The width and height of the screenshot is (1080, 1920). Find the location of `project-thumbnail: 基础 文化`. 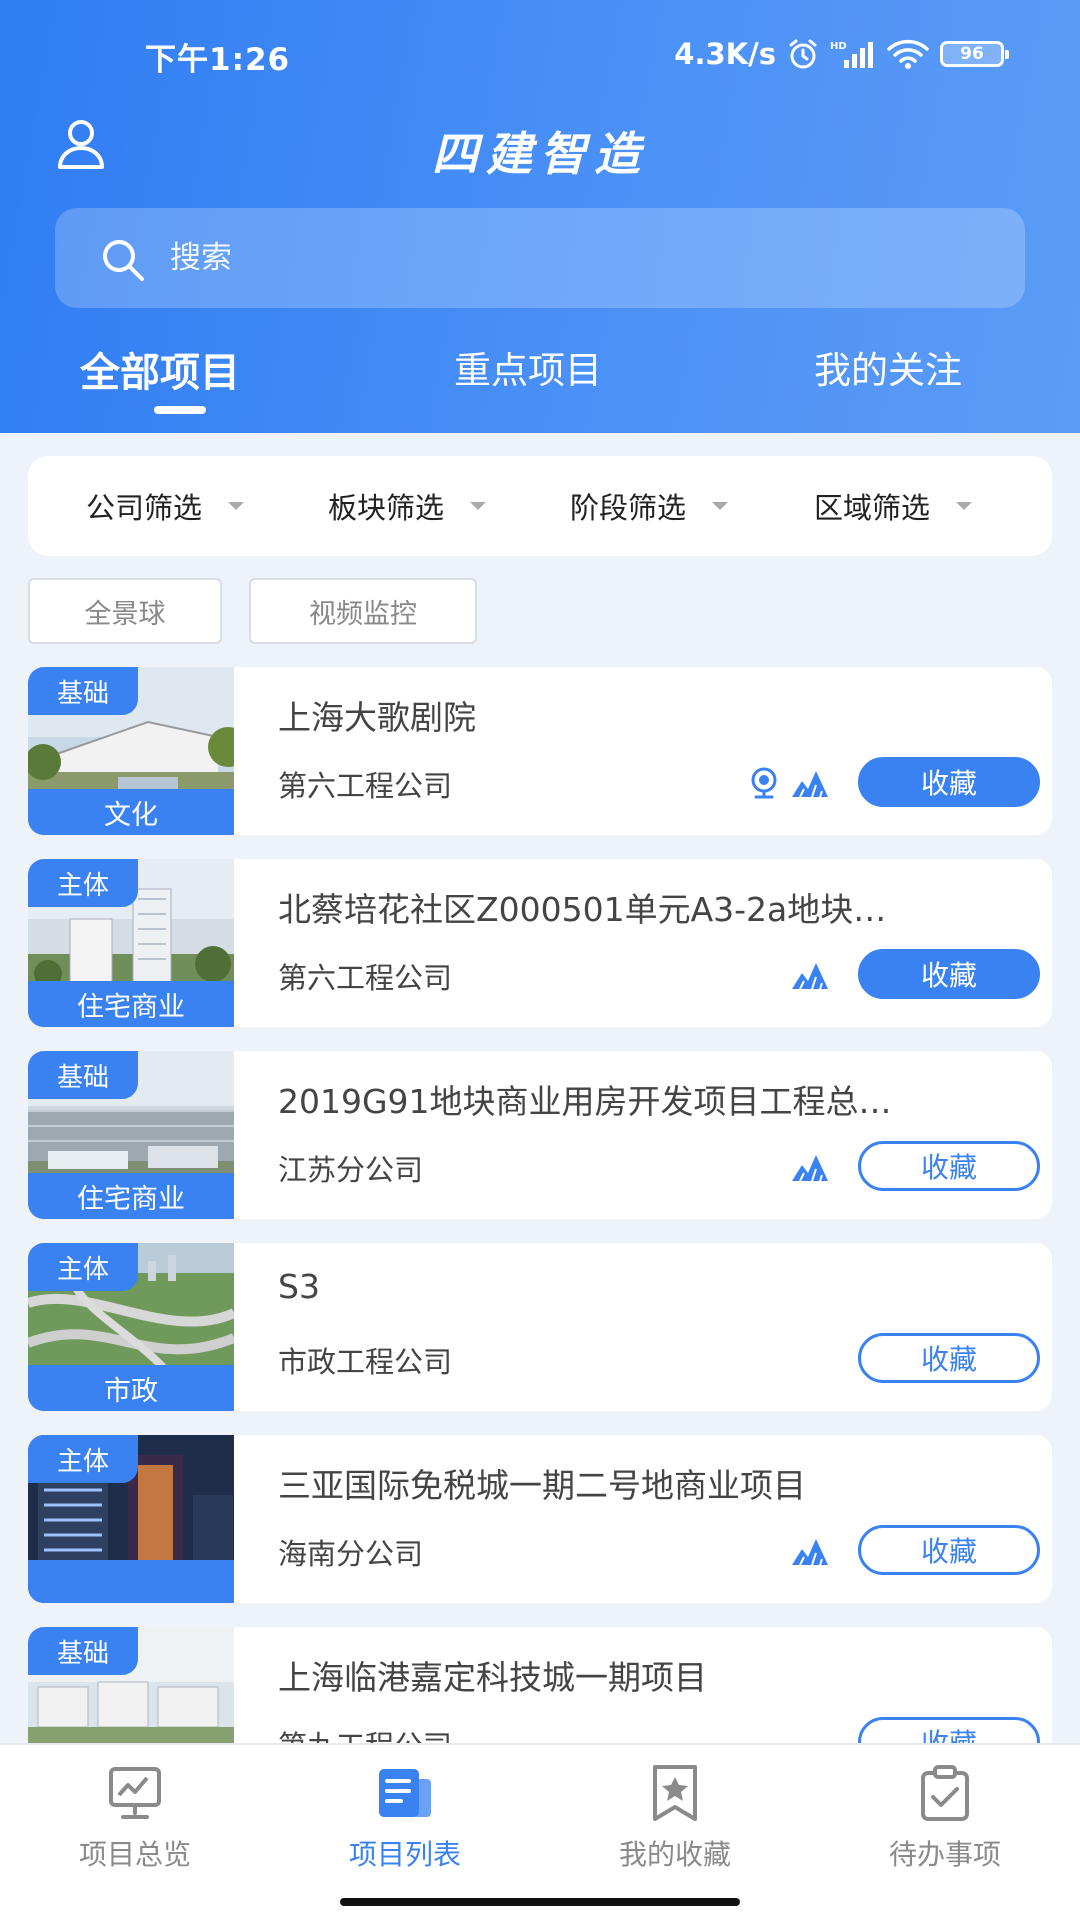

project-thumbnail: 基础 文化 is located at coordinates (131, 751).